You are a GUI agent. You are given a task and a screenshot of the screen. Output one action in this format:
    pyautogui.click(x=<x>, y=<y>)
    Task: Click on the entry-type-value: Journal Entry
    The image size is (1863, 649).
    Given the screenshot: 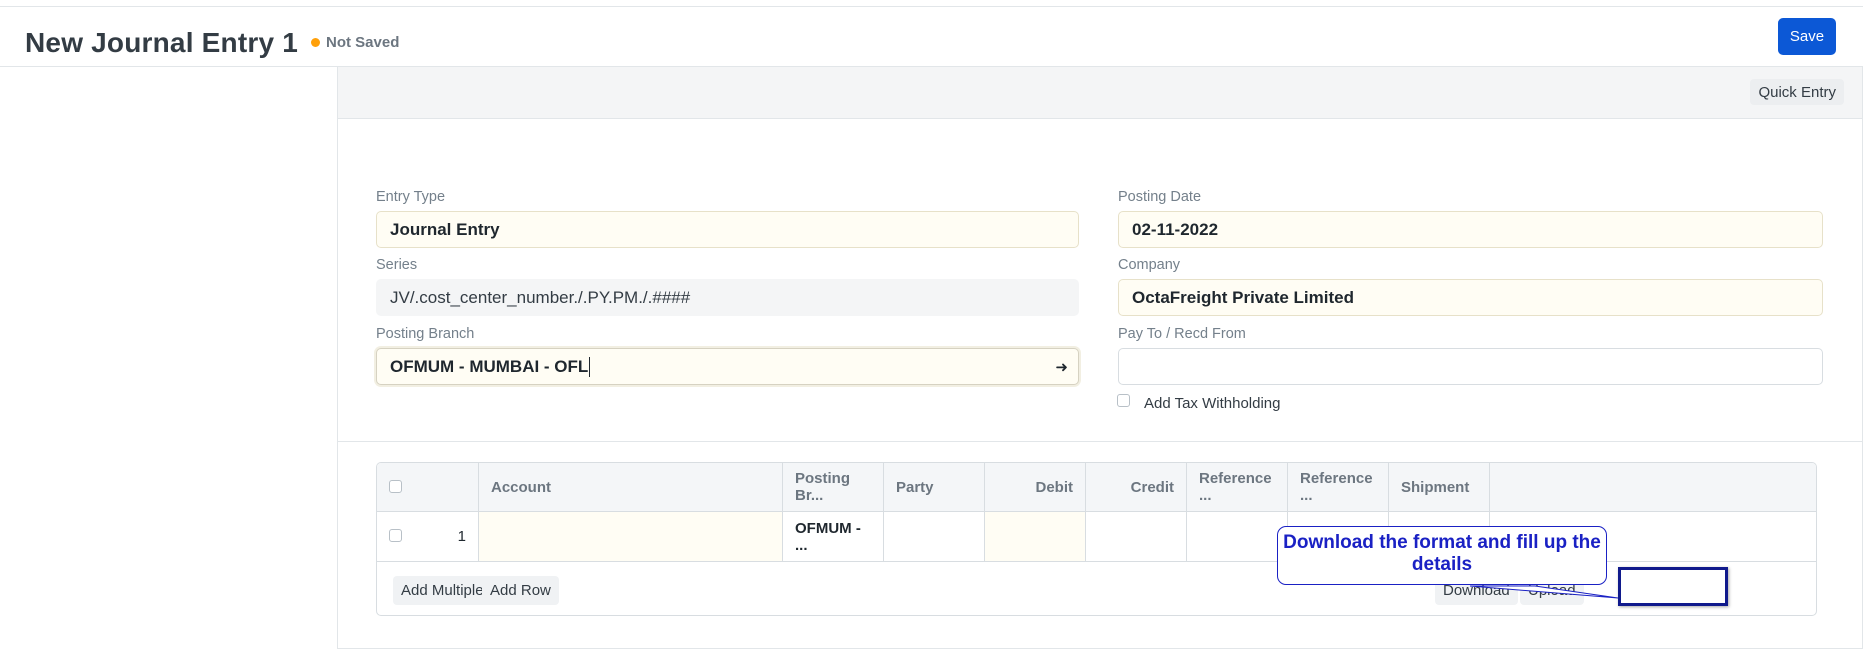 What is the action you would take?
    pyautogui.click(x=445, y=229)
    